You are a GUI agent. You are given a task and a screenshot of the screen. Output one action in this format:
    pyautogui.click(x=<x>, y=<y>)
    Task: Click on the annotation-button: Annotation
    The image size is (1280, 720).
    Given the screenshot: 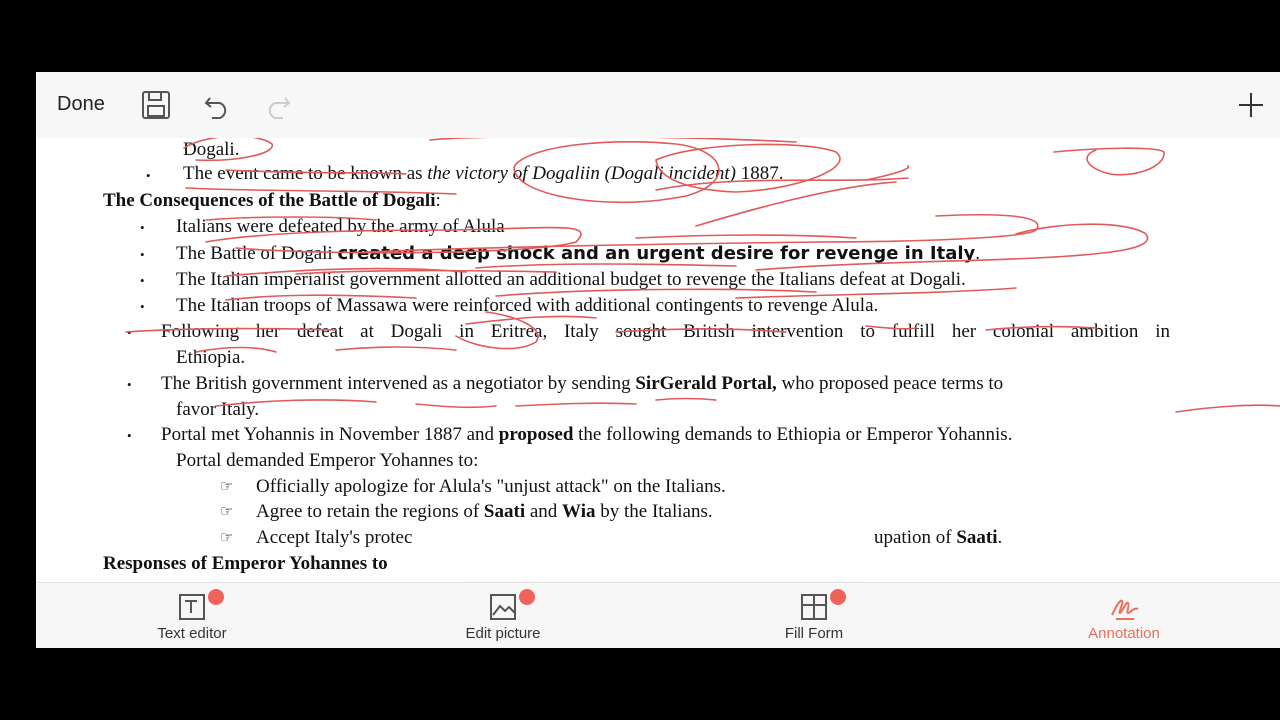 What is the action you would take?
    pyautogui.click(x=1124, y=615)
    